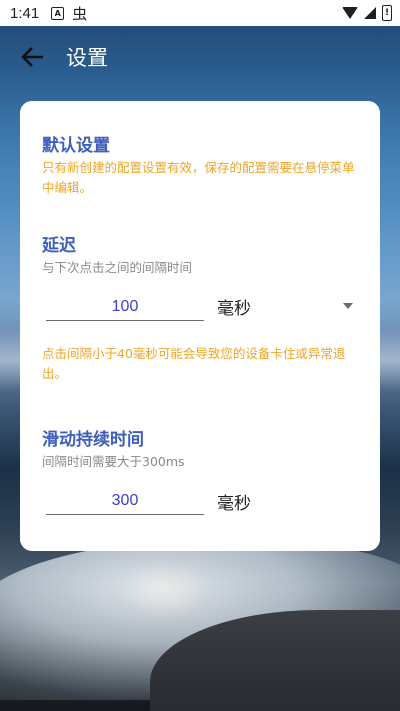  I want to click on swipe-duration-subtitle: 间隔时间需要大于300ms, so click(113, 461).